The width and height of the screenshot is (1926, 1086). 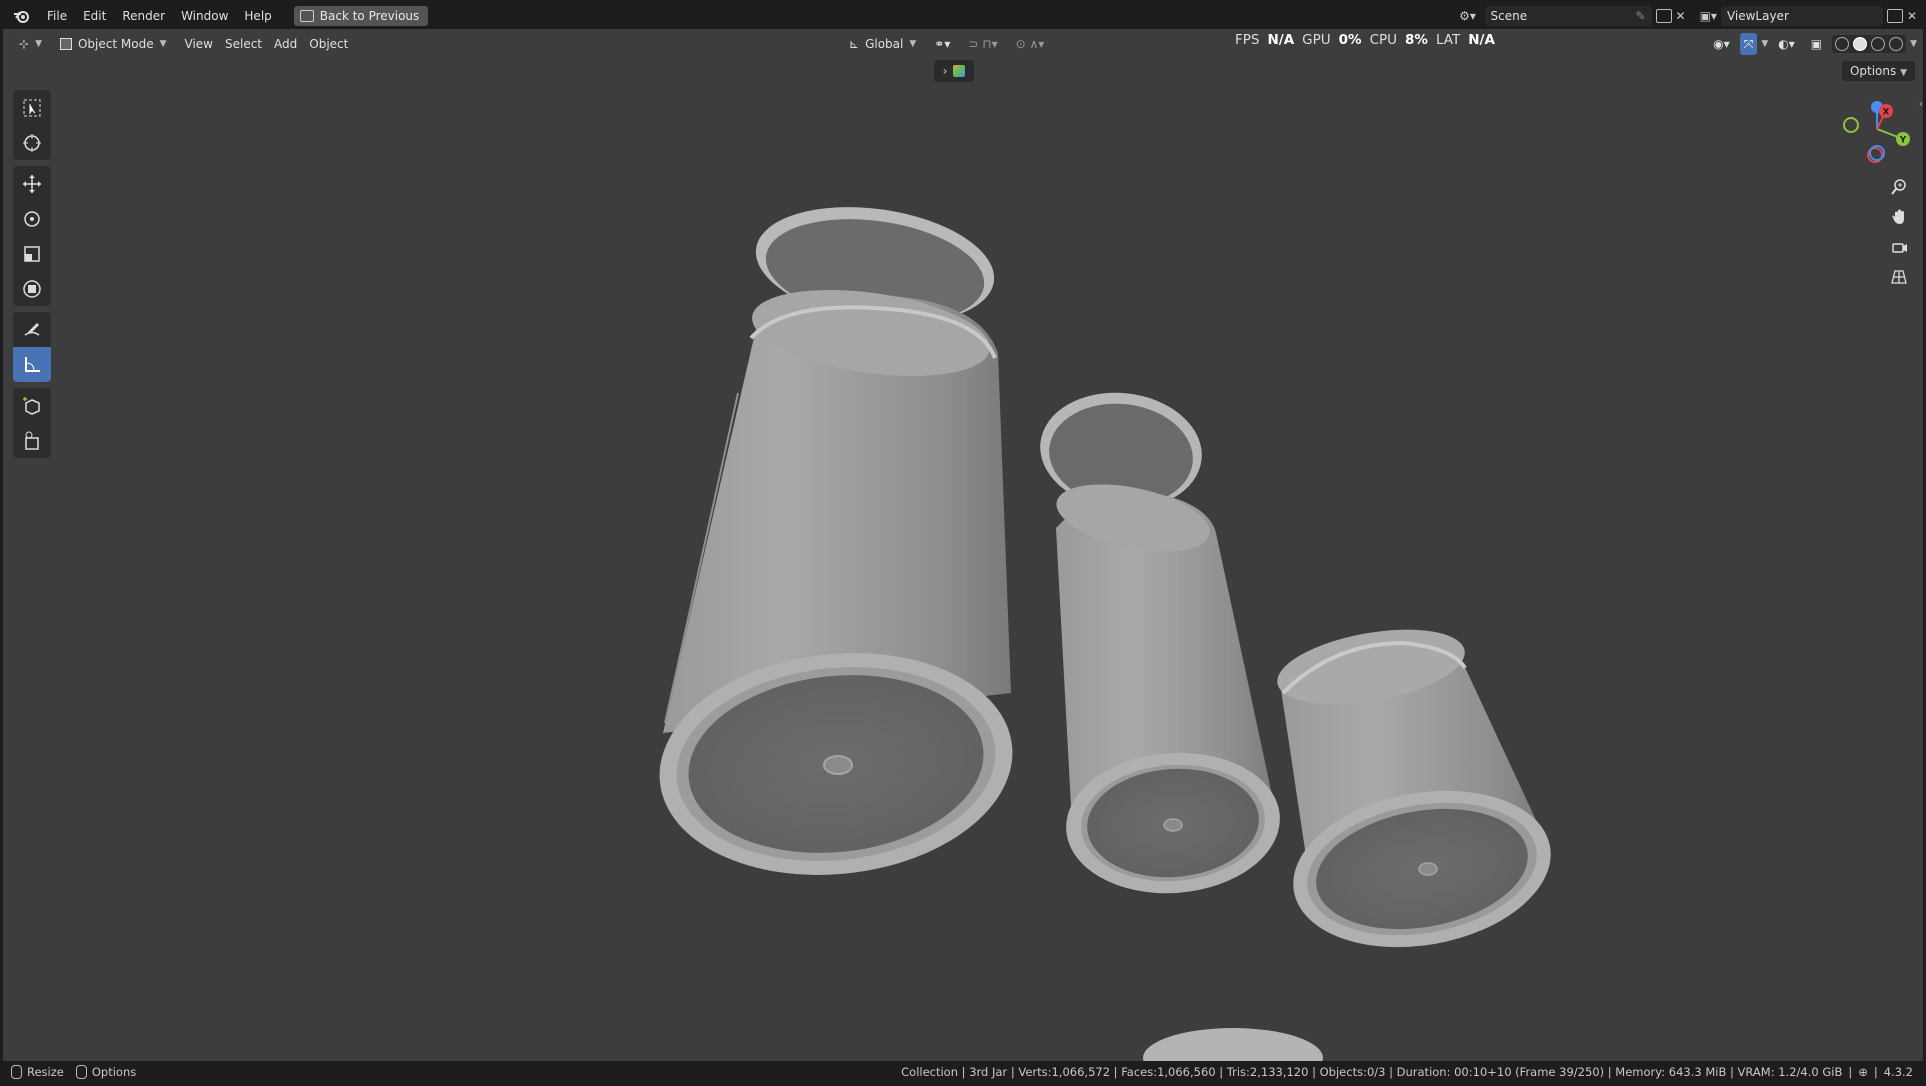 I want to click on snap-icon: ⊃ ⊓▾, so click(x=982, y=44).